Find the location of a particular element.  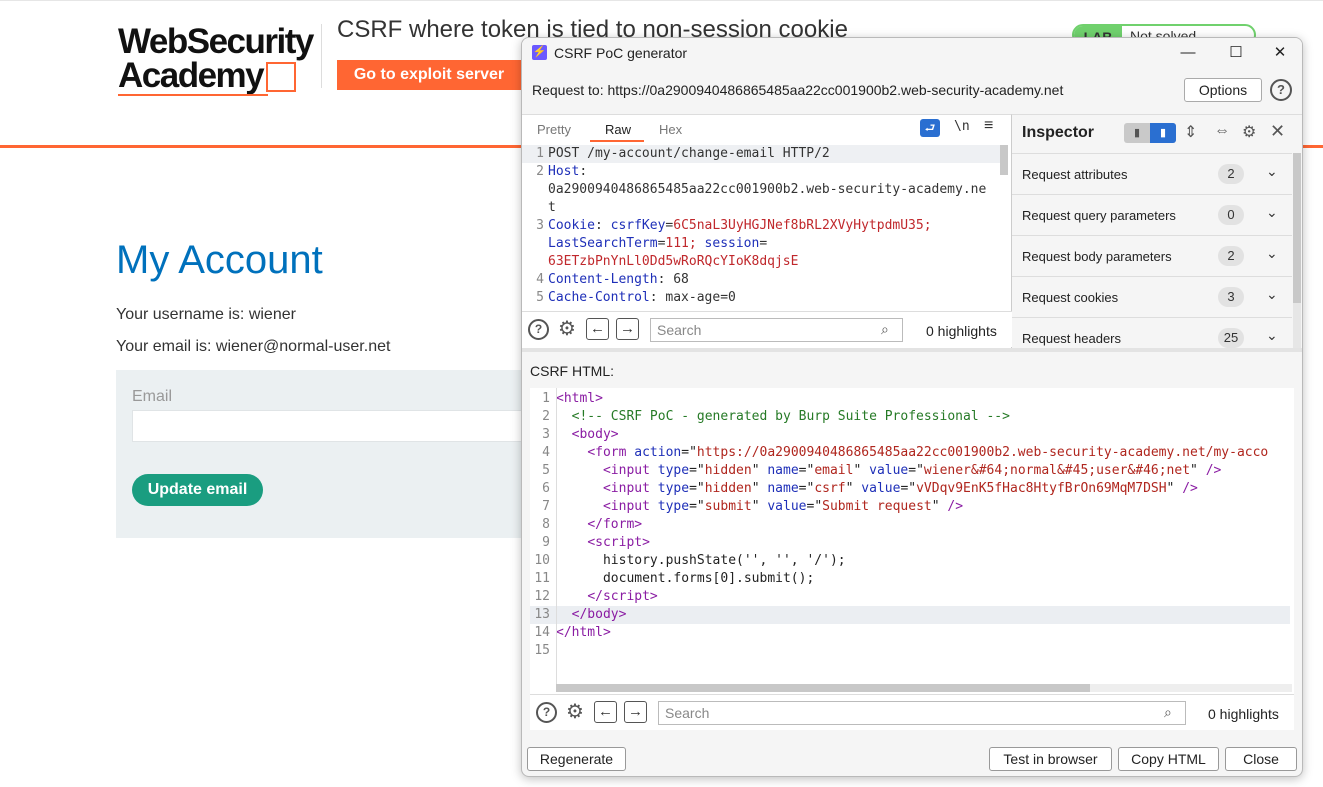

layout-right-icon: ▮ is located at coordinates (1163, 133).